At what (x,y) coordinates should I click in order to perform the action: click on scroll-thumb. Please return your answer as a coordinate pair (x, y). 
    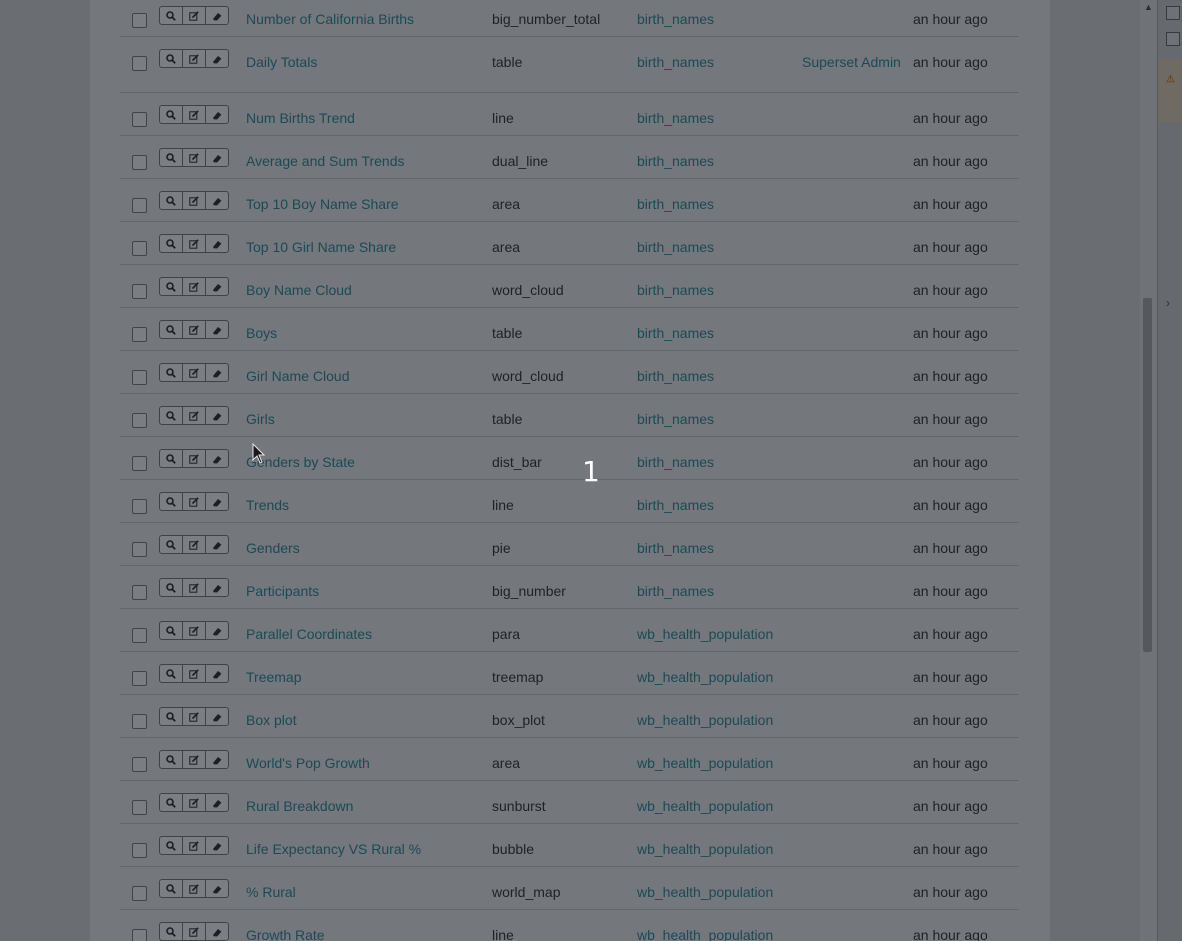
    Looking at the image, I should click on (1147, 475).